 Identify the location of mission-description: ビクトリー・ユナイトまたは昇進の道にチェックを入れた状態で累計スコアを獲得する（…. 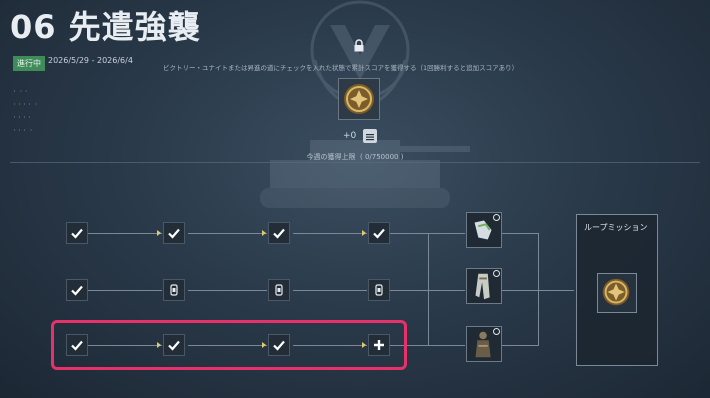
(341, 68).